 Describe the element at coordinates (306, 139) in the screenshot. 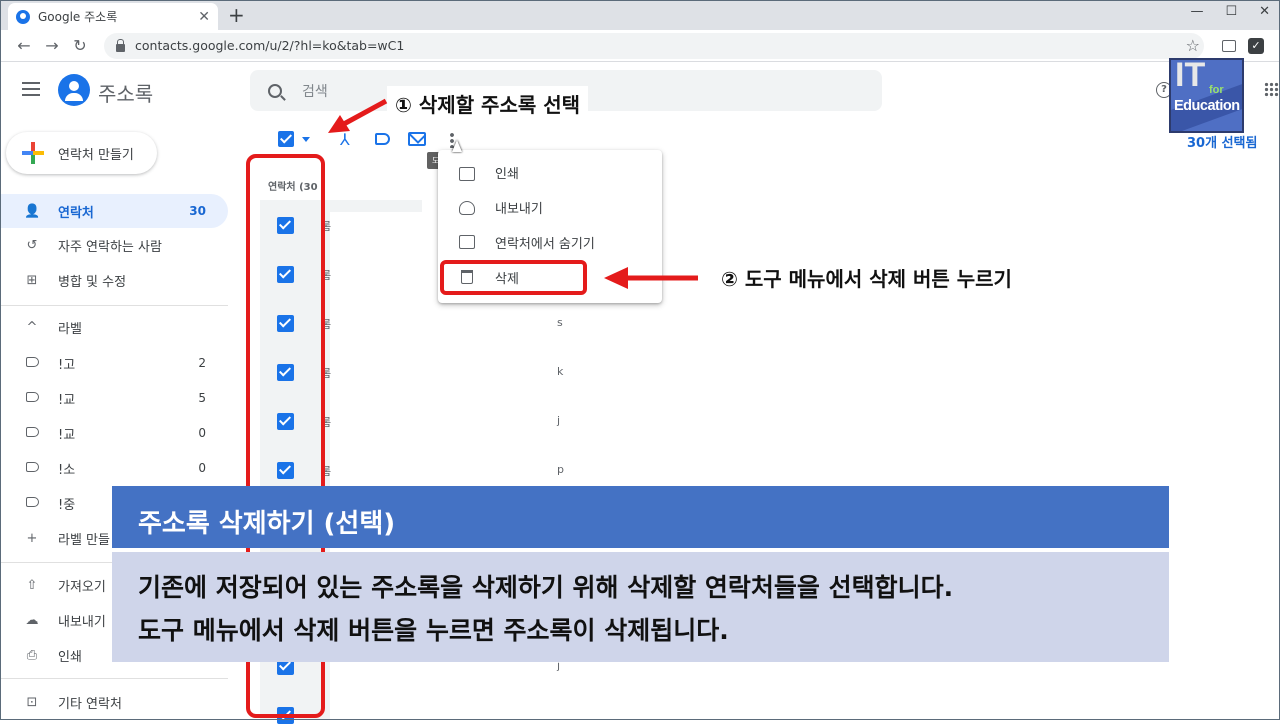

I see `select-dropdown-icon` at that location.